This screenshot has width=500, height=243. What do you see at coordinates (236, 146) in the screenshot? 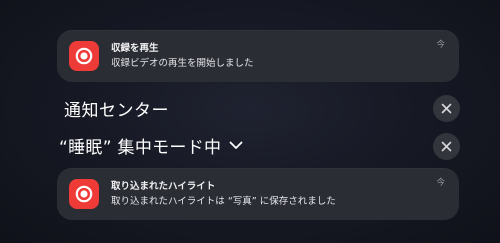
I see `chevron-down-icon` at bounding box center [236, 146].